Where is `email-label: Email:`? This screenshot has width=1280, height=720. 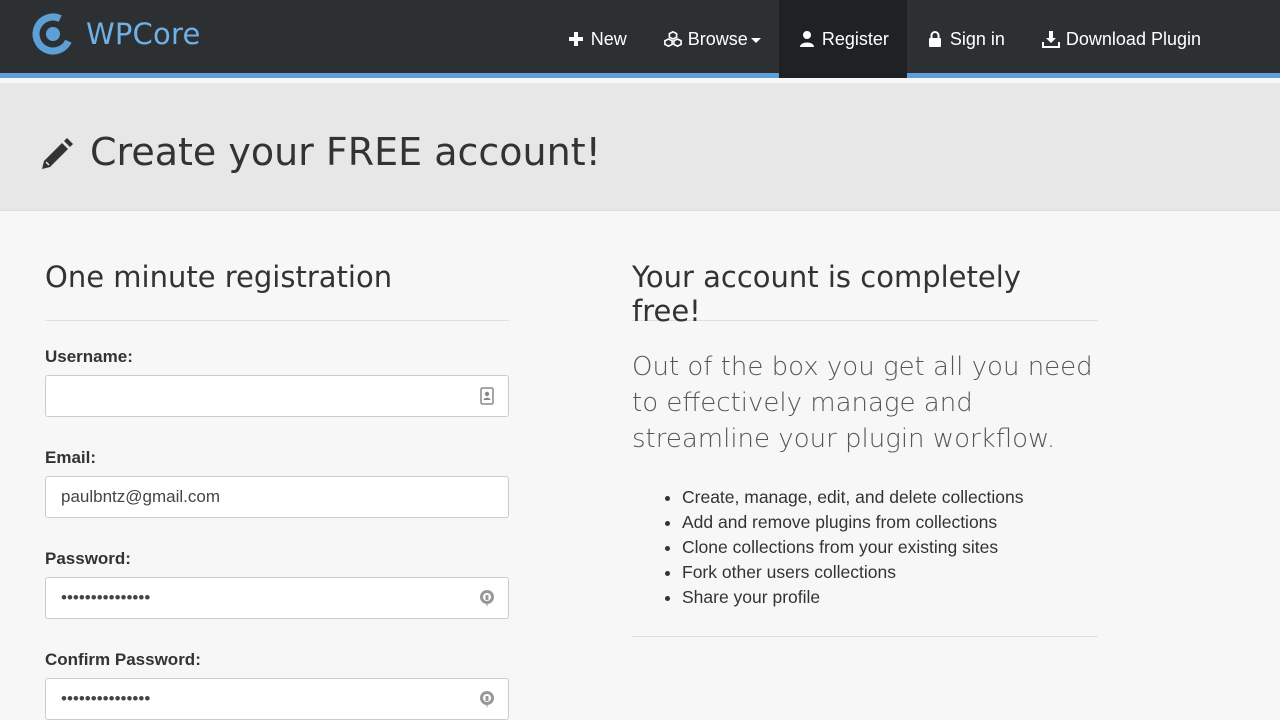 email-label: Email: is located at coordinates (71, 457).